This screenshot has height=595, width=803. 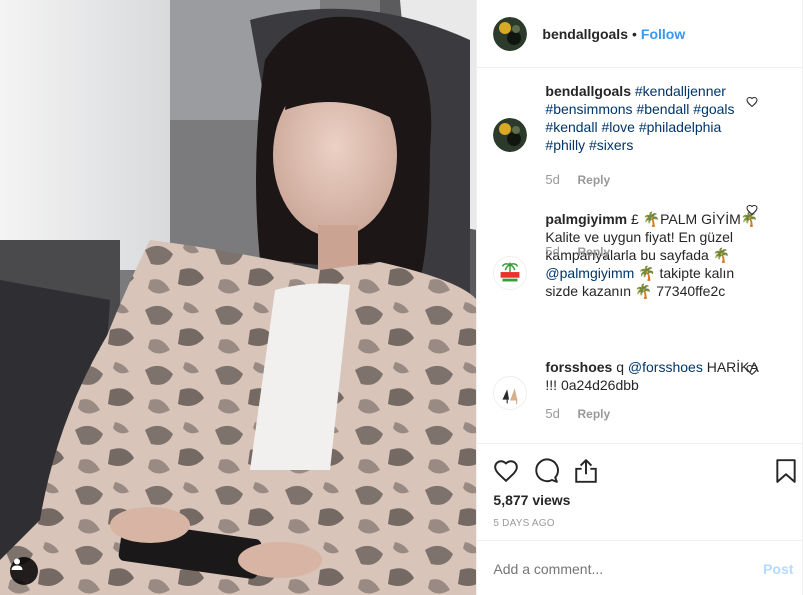 I want to click on hashtag-link: #philadelphia, so click(x=680, y=127).